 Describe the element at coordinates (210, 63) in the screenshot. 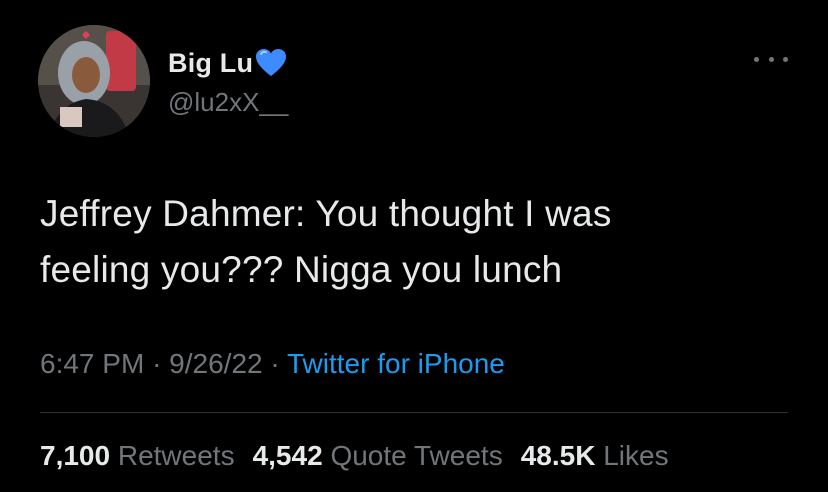

I see `display-name: Big Lu` at that location.